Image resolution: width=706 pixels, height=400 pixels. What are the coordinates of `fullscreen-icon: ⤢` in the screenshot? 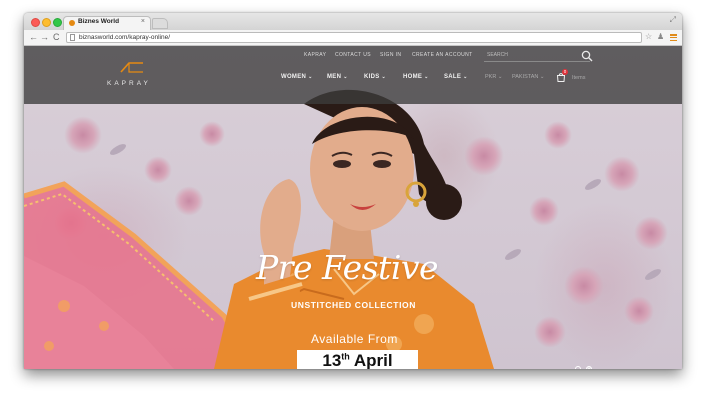 It's located at (673, 20).